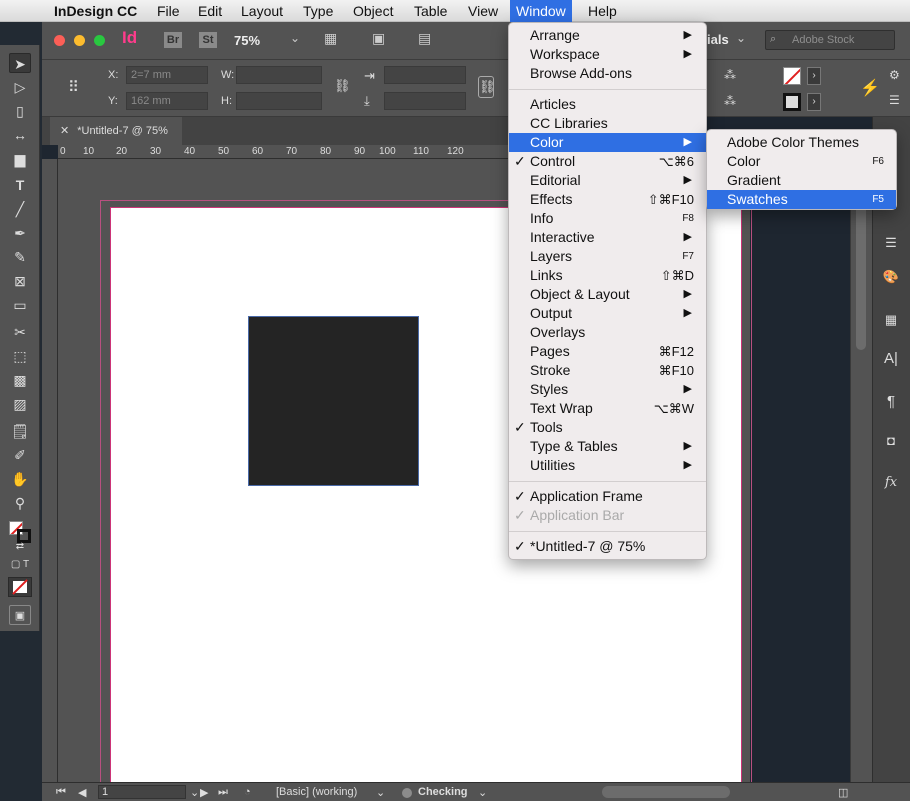 The height and width of the screenshot is (801, 910). I want to click on rectangle-frame-tool-icon: ⊠, so click(20, 281).